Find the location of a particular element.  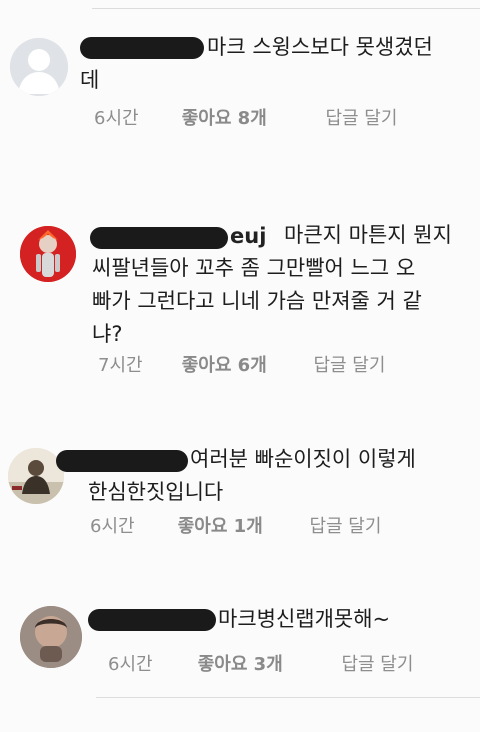

likes-button: 좋아요 3개 is located at coordinates (267, 663).